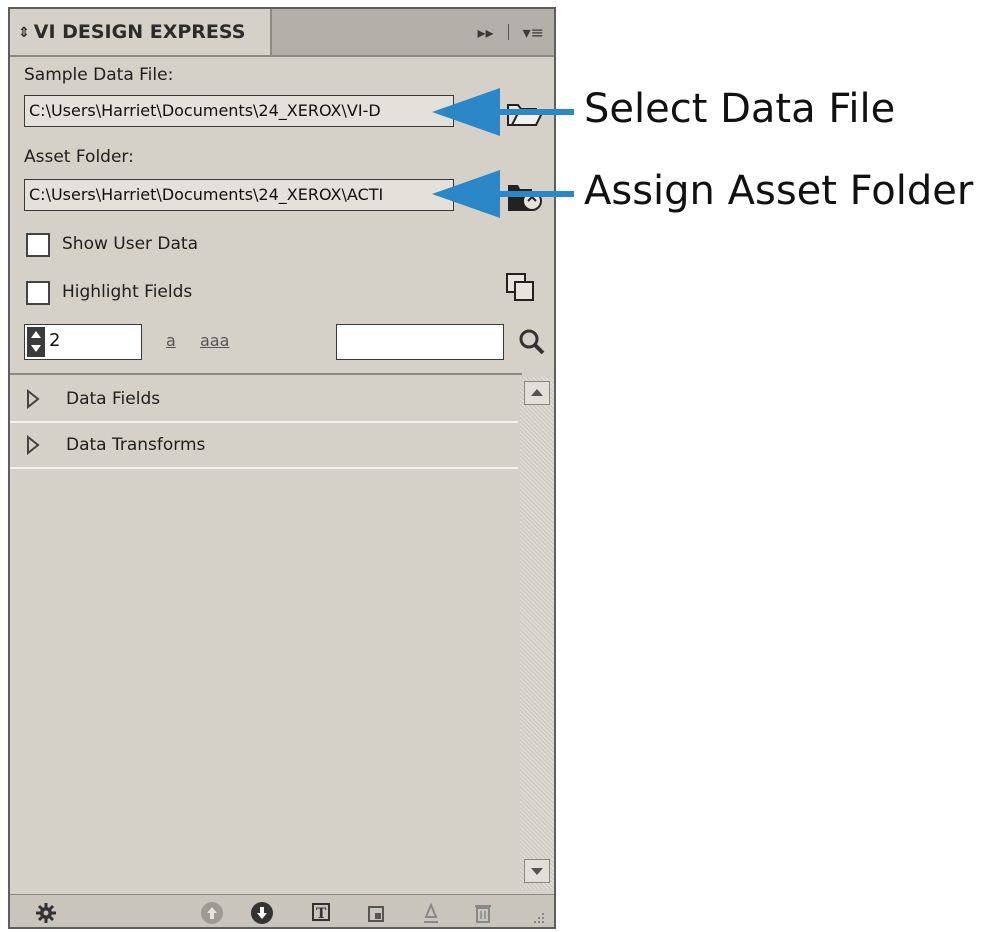  Describe the element at coordinates (740, 109) in the screenshot. I see `select-data-file-annotation: Select Data File` at that location.